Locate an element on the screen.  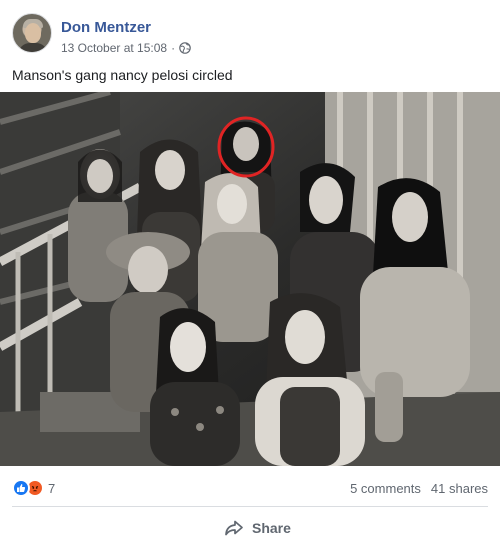
author-name: Don Mentzer is located at coordinates (106, 27).